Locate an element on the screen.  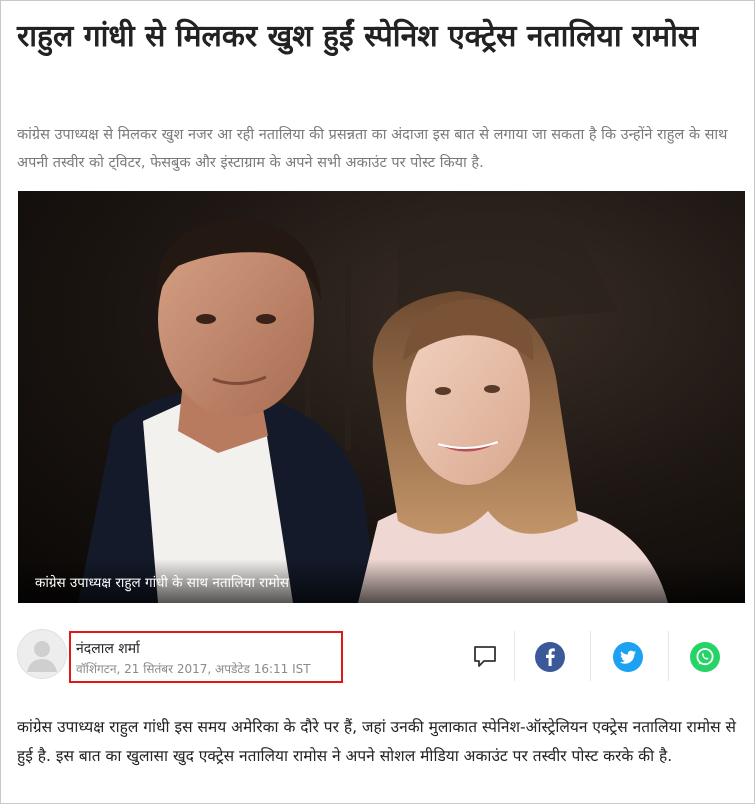
comment-icon is located at coordinates (485, 656).